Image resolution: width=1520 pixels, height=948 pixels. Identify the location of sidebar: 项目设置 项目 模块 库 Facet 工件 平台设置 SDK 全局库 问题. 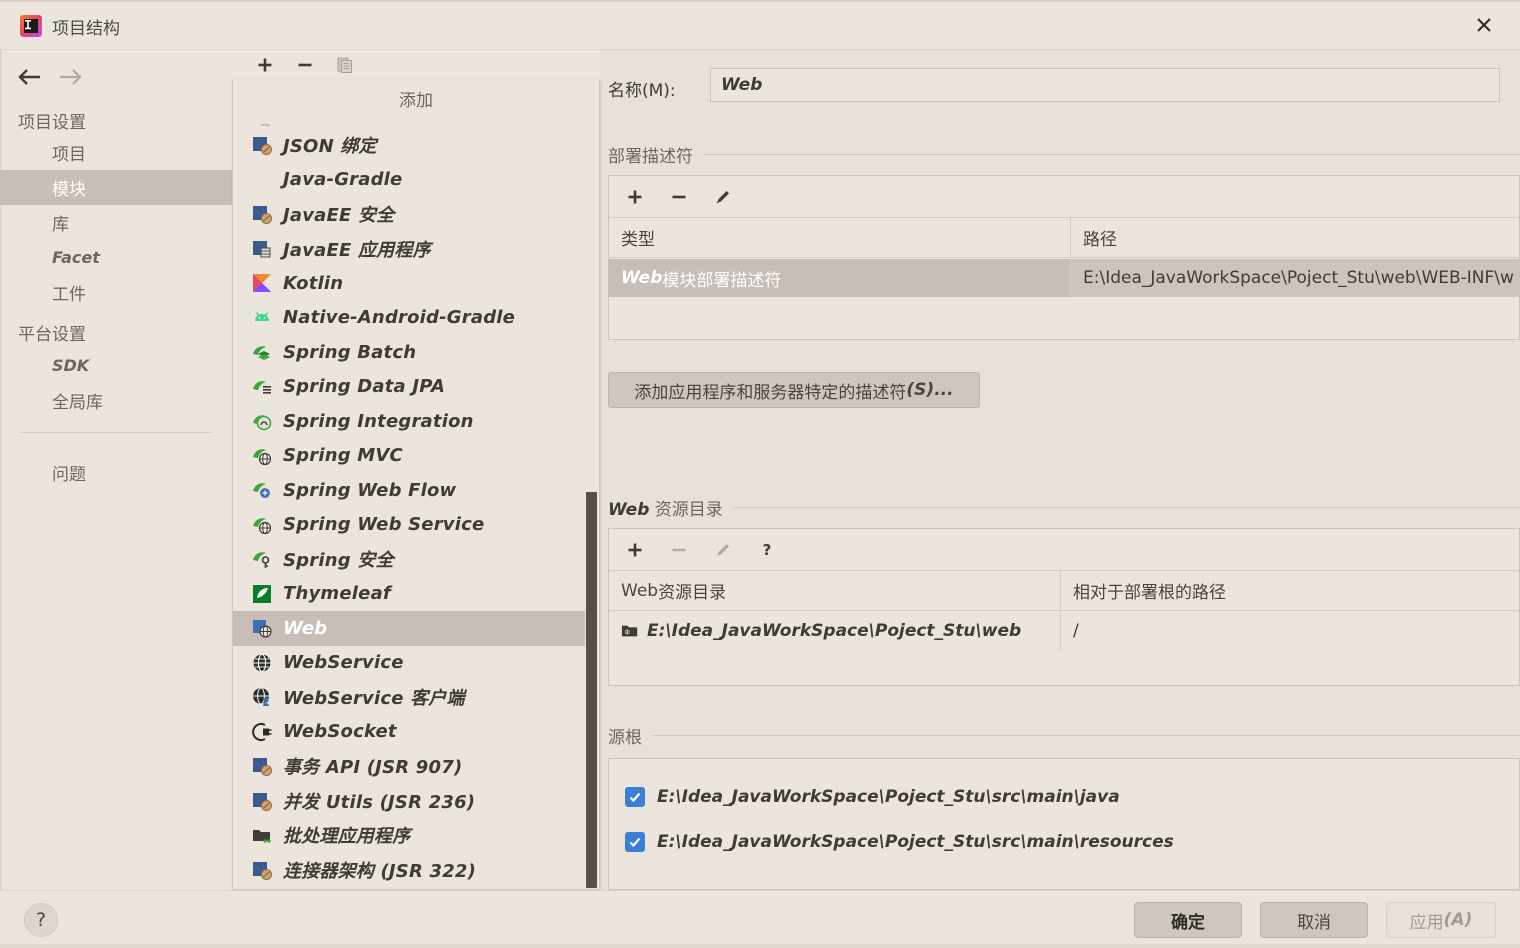
(116, 470).